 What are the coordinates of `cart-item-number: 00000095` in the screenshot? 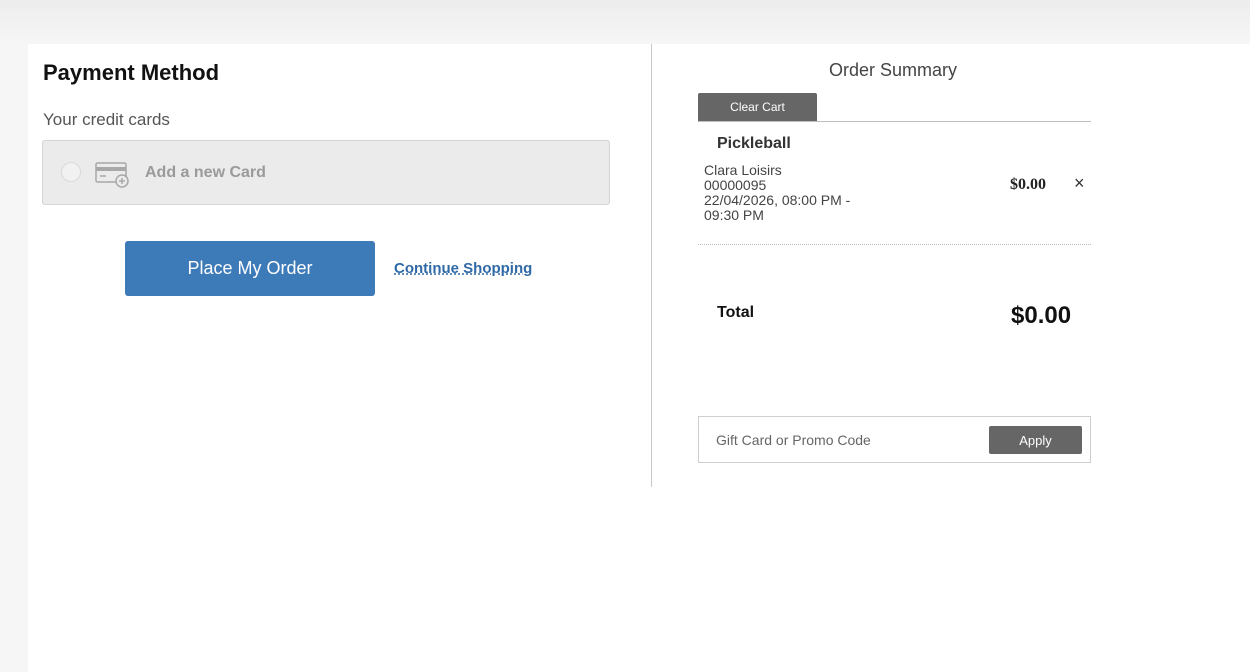 It's located at (735, 185).